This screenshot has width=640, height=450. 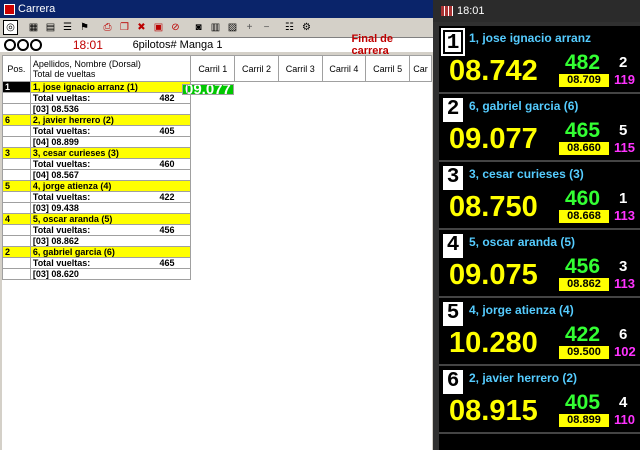 What do you see at coordinates (300, 68) in the screenshot?
I see `column-header-lane-3: Carril 3` at bounding box center [300, 68].